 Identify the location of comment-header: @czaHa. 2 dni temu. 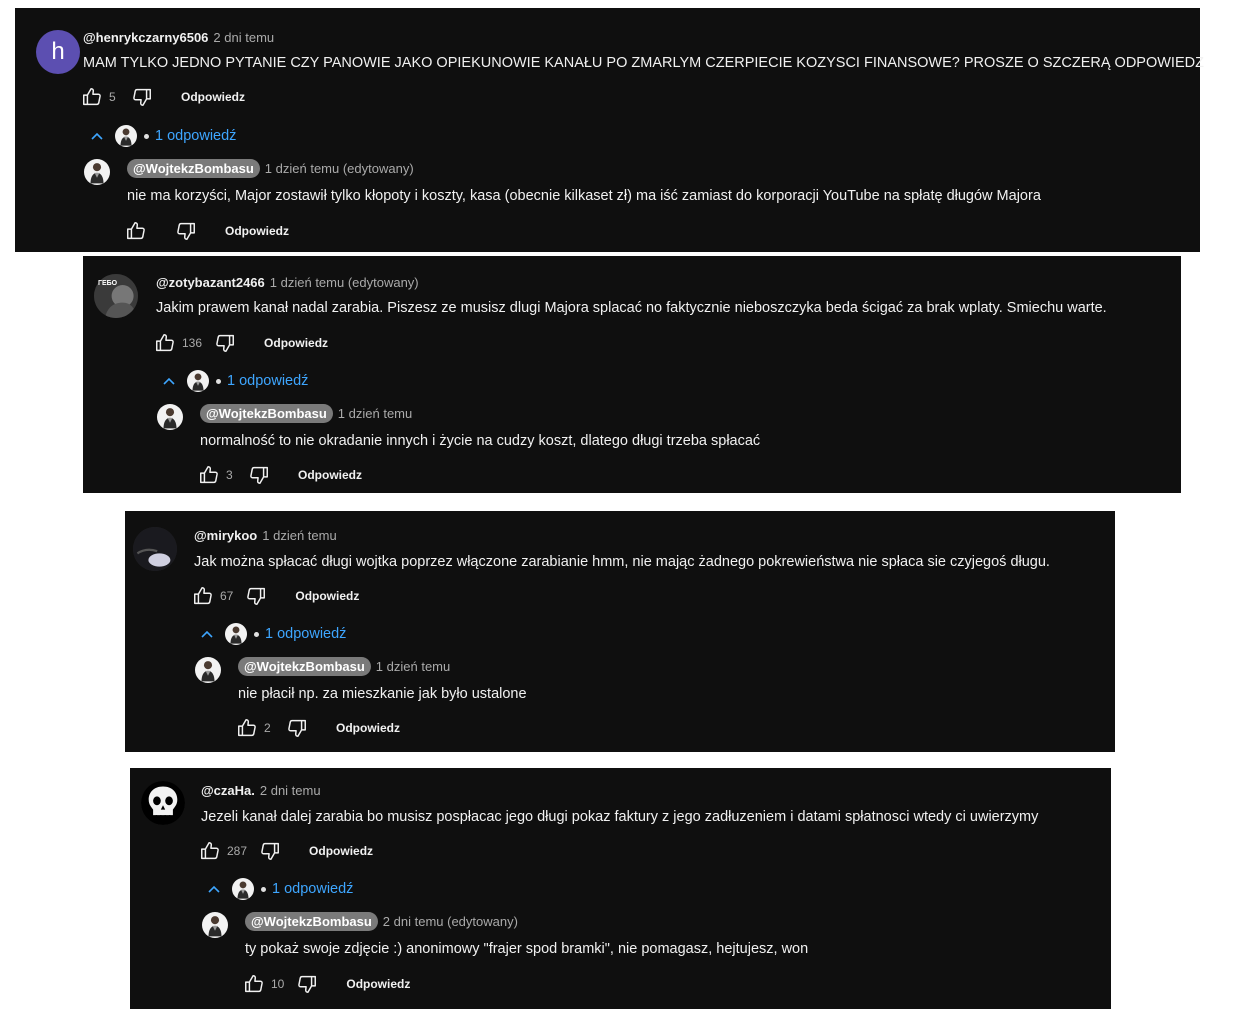
(261, 790).